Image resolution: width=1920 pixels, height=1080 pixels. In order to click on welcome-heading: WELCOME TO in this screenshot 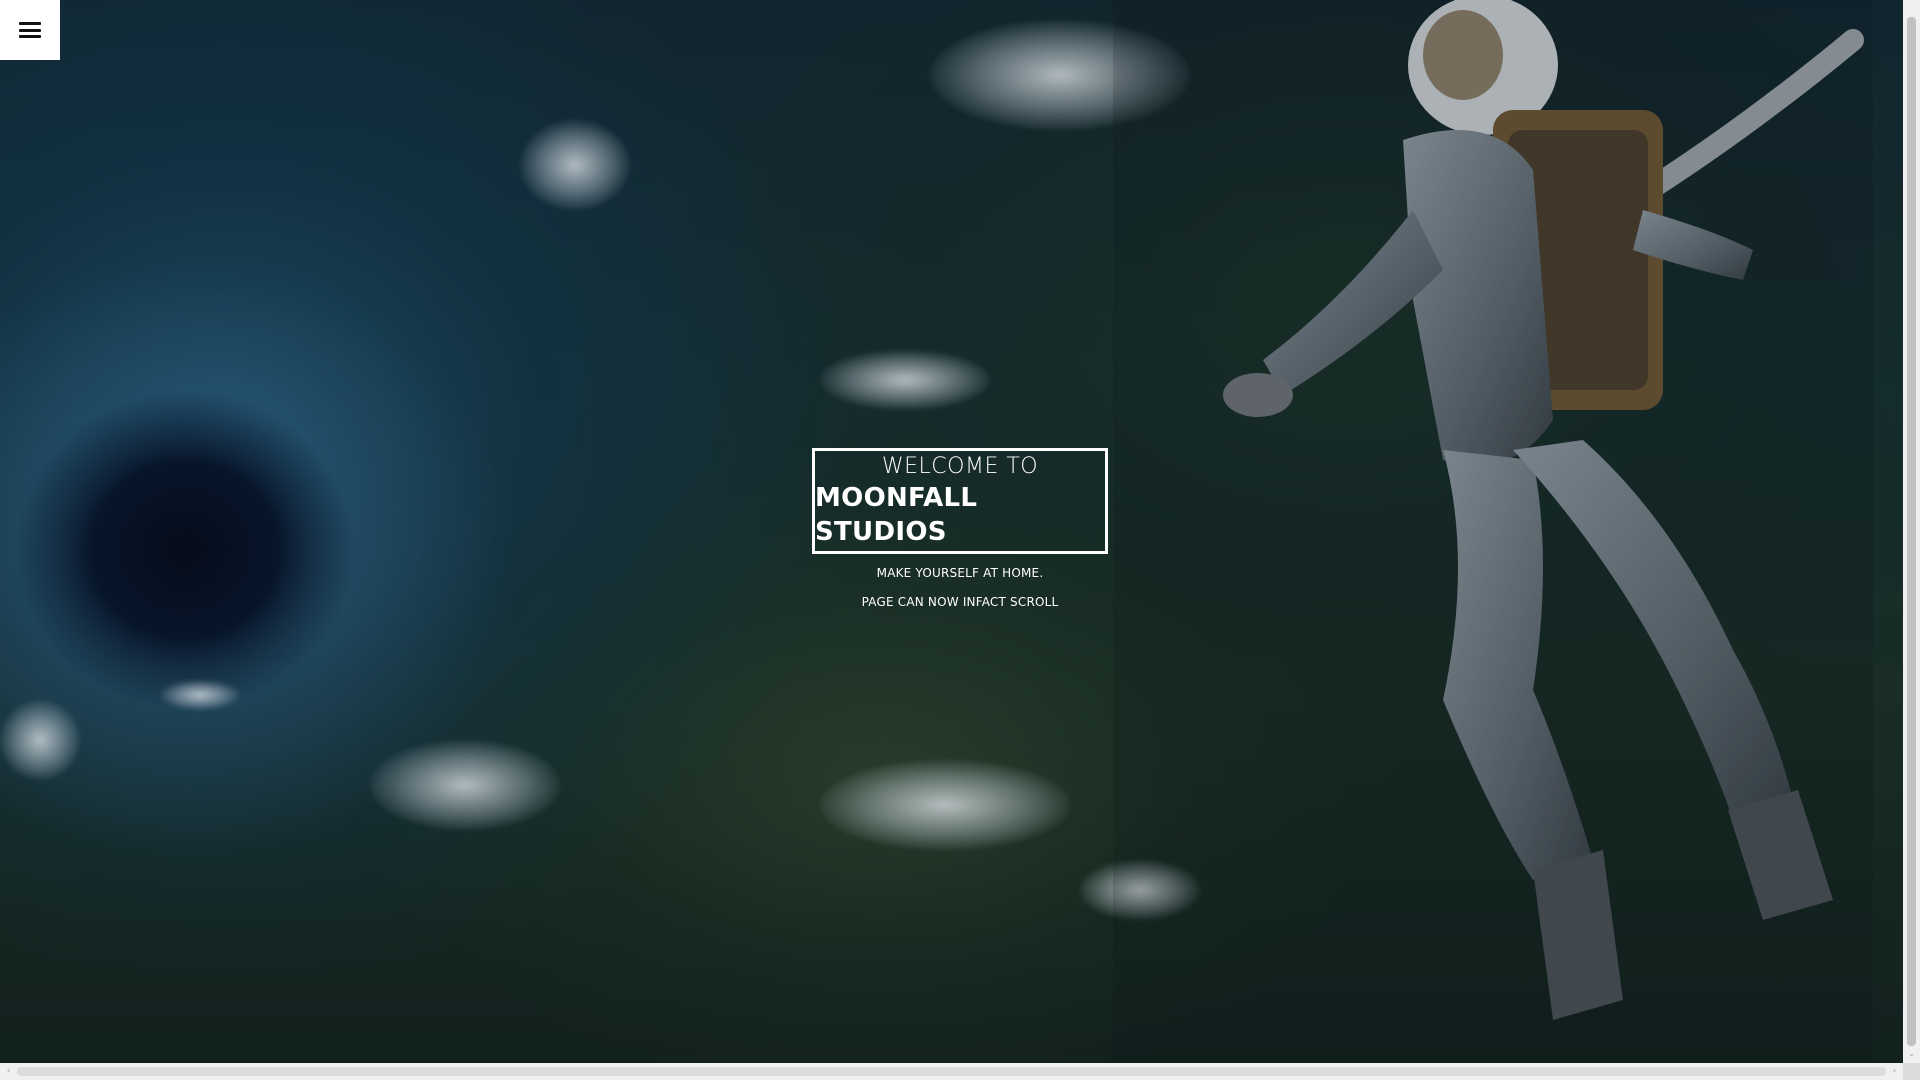, I will do `click(960, 466)`.